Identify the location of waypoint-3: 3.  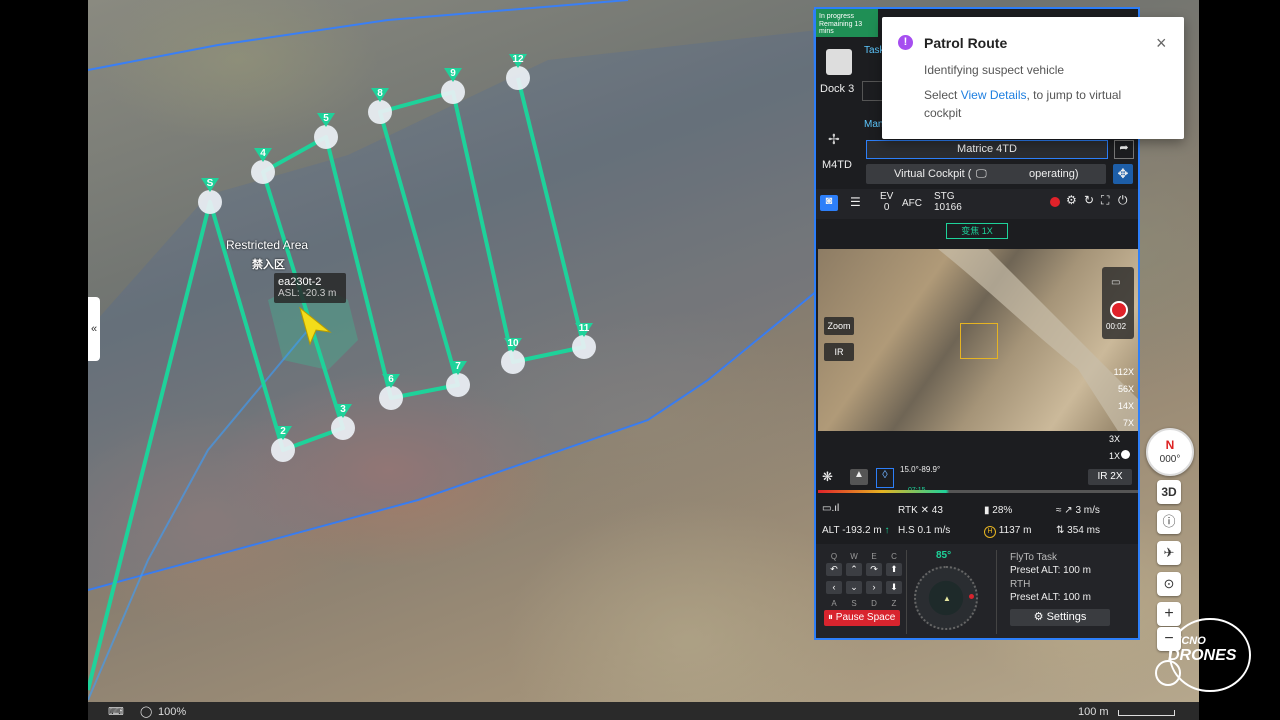
(343, 422).